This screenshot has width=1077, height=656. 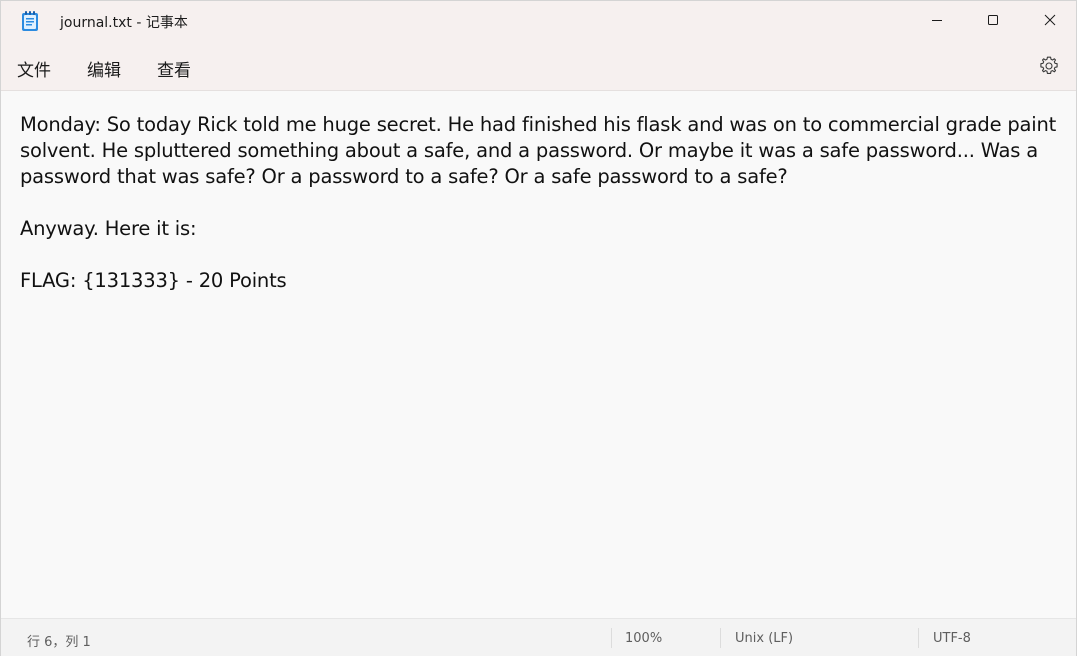 I want to click on notepad-icon, so click(x=30, y=21).